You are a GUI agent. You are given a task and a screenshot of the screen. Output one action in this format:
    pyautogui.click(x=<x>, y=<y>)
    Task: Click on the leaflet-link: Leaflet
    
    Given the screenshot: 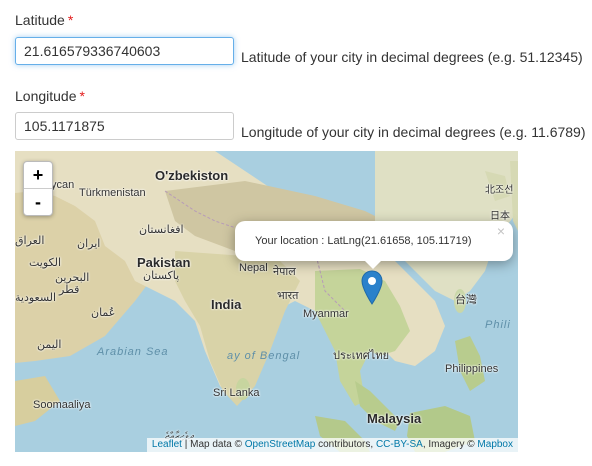 What is the action you would take?
    pyautogui.click(x=167, y=444)
    